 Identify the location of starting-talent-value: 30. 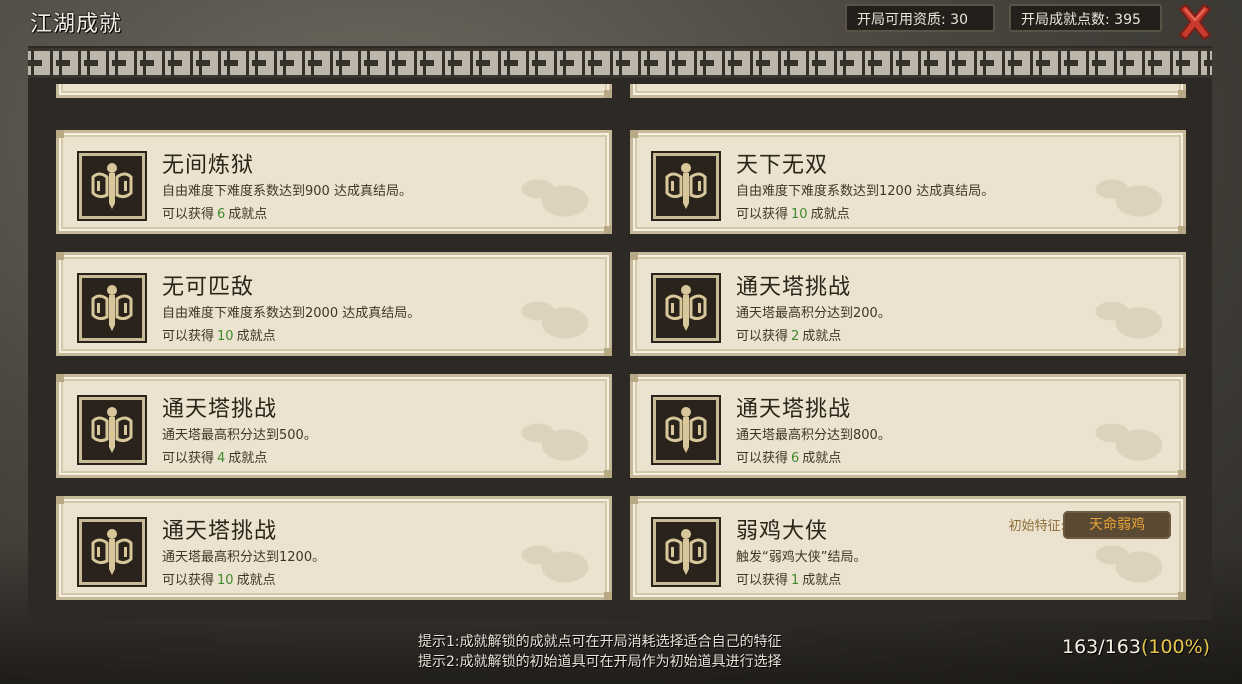
(959, 20).